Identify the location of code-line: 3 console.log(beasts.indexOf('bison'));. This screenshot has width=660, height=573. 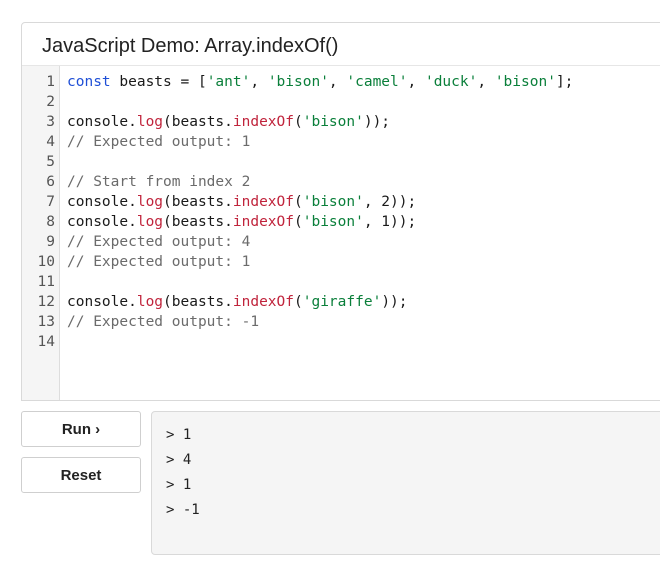
(341, 122).